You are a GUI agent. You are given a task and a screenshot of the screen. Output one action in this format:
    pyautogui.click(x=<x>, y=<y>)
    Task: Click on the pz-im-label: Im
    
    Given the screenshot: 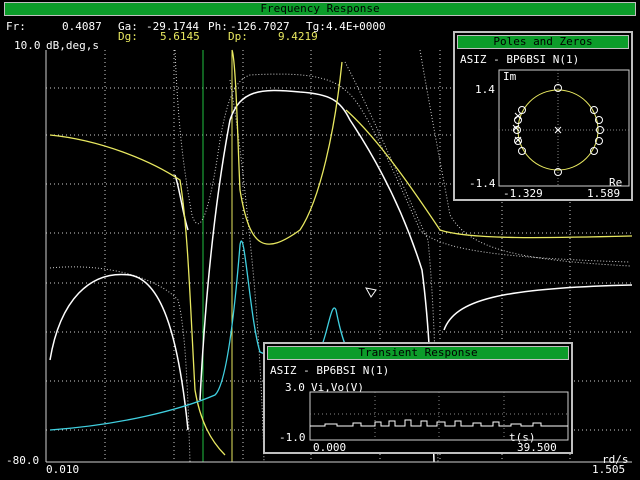 What is the action you would take?
    pyautogui.click(x=510, y=76)
    